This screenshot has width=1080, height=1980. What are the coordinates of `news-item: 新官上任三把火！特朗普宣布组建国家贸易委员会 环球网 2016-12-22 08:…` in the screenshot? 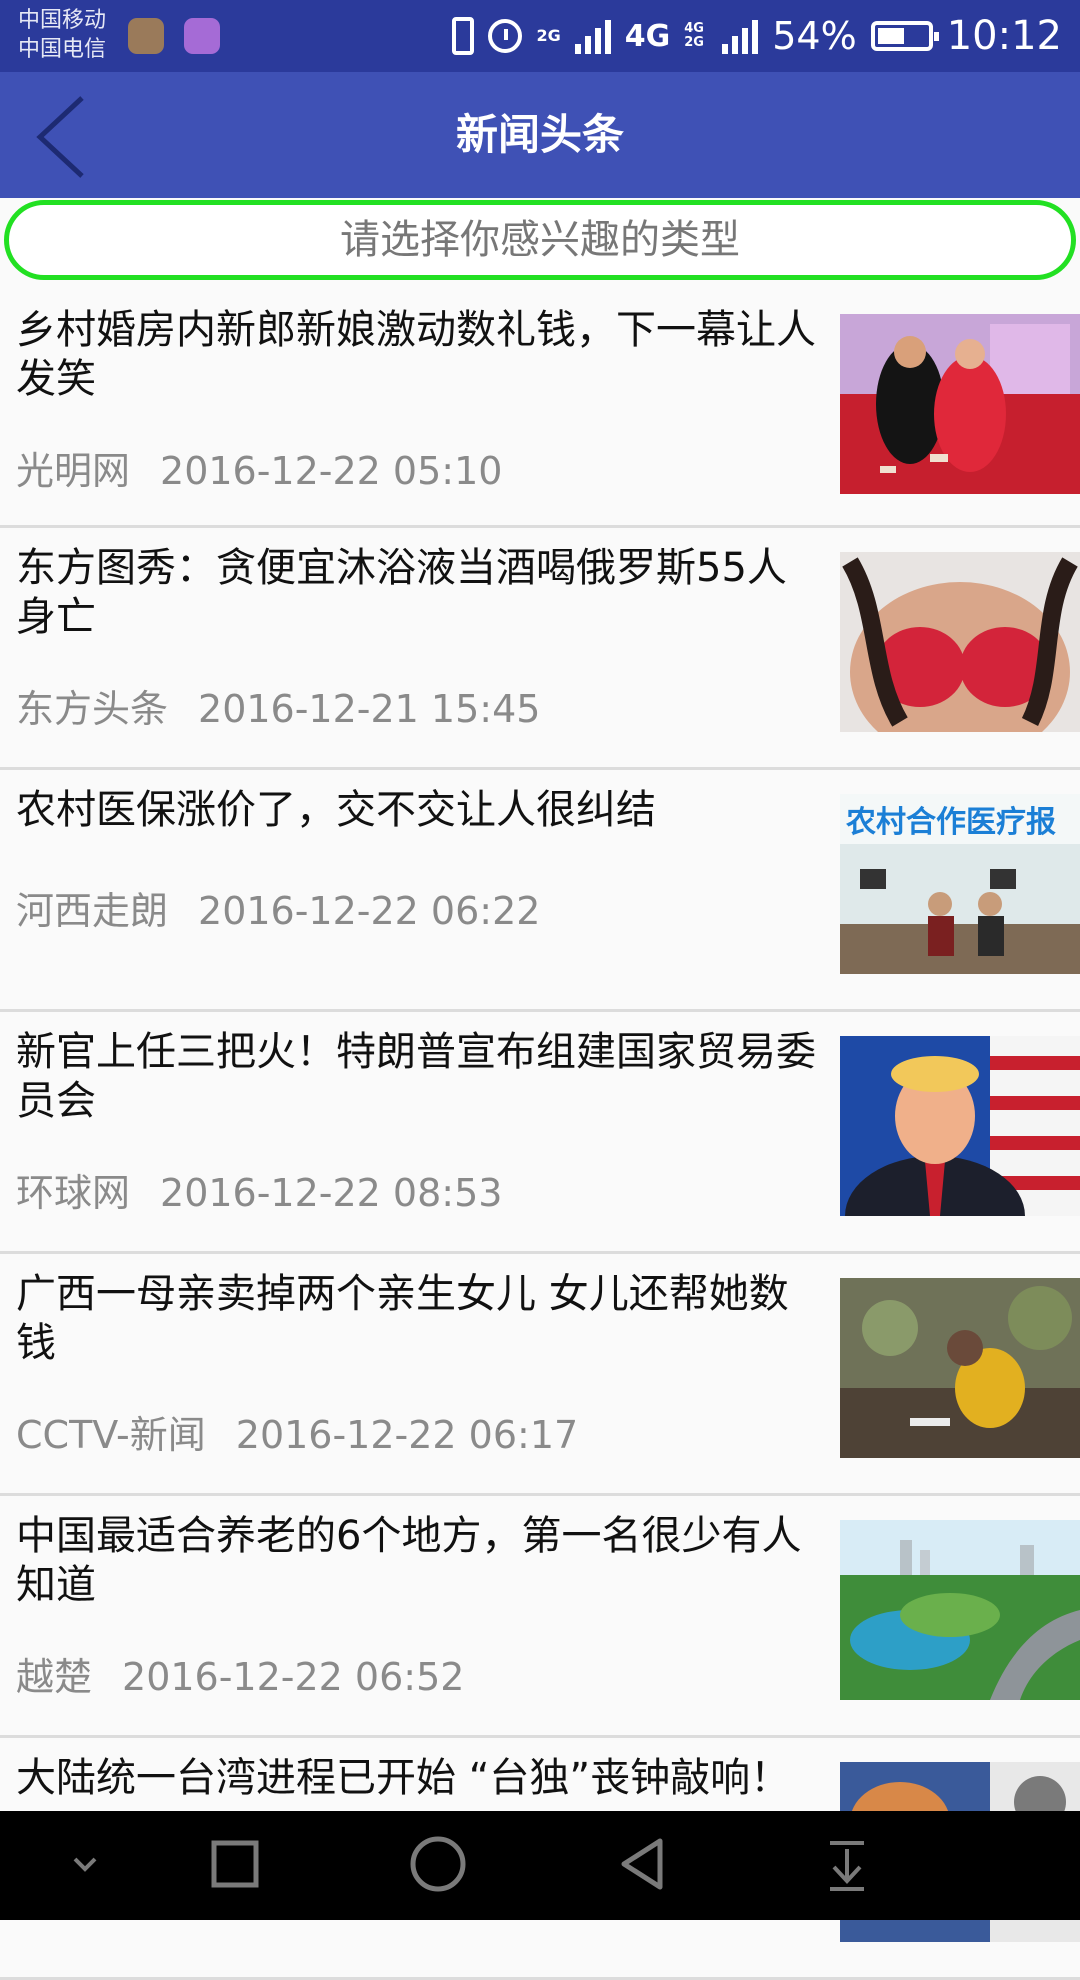 It's located at (540, 1133).